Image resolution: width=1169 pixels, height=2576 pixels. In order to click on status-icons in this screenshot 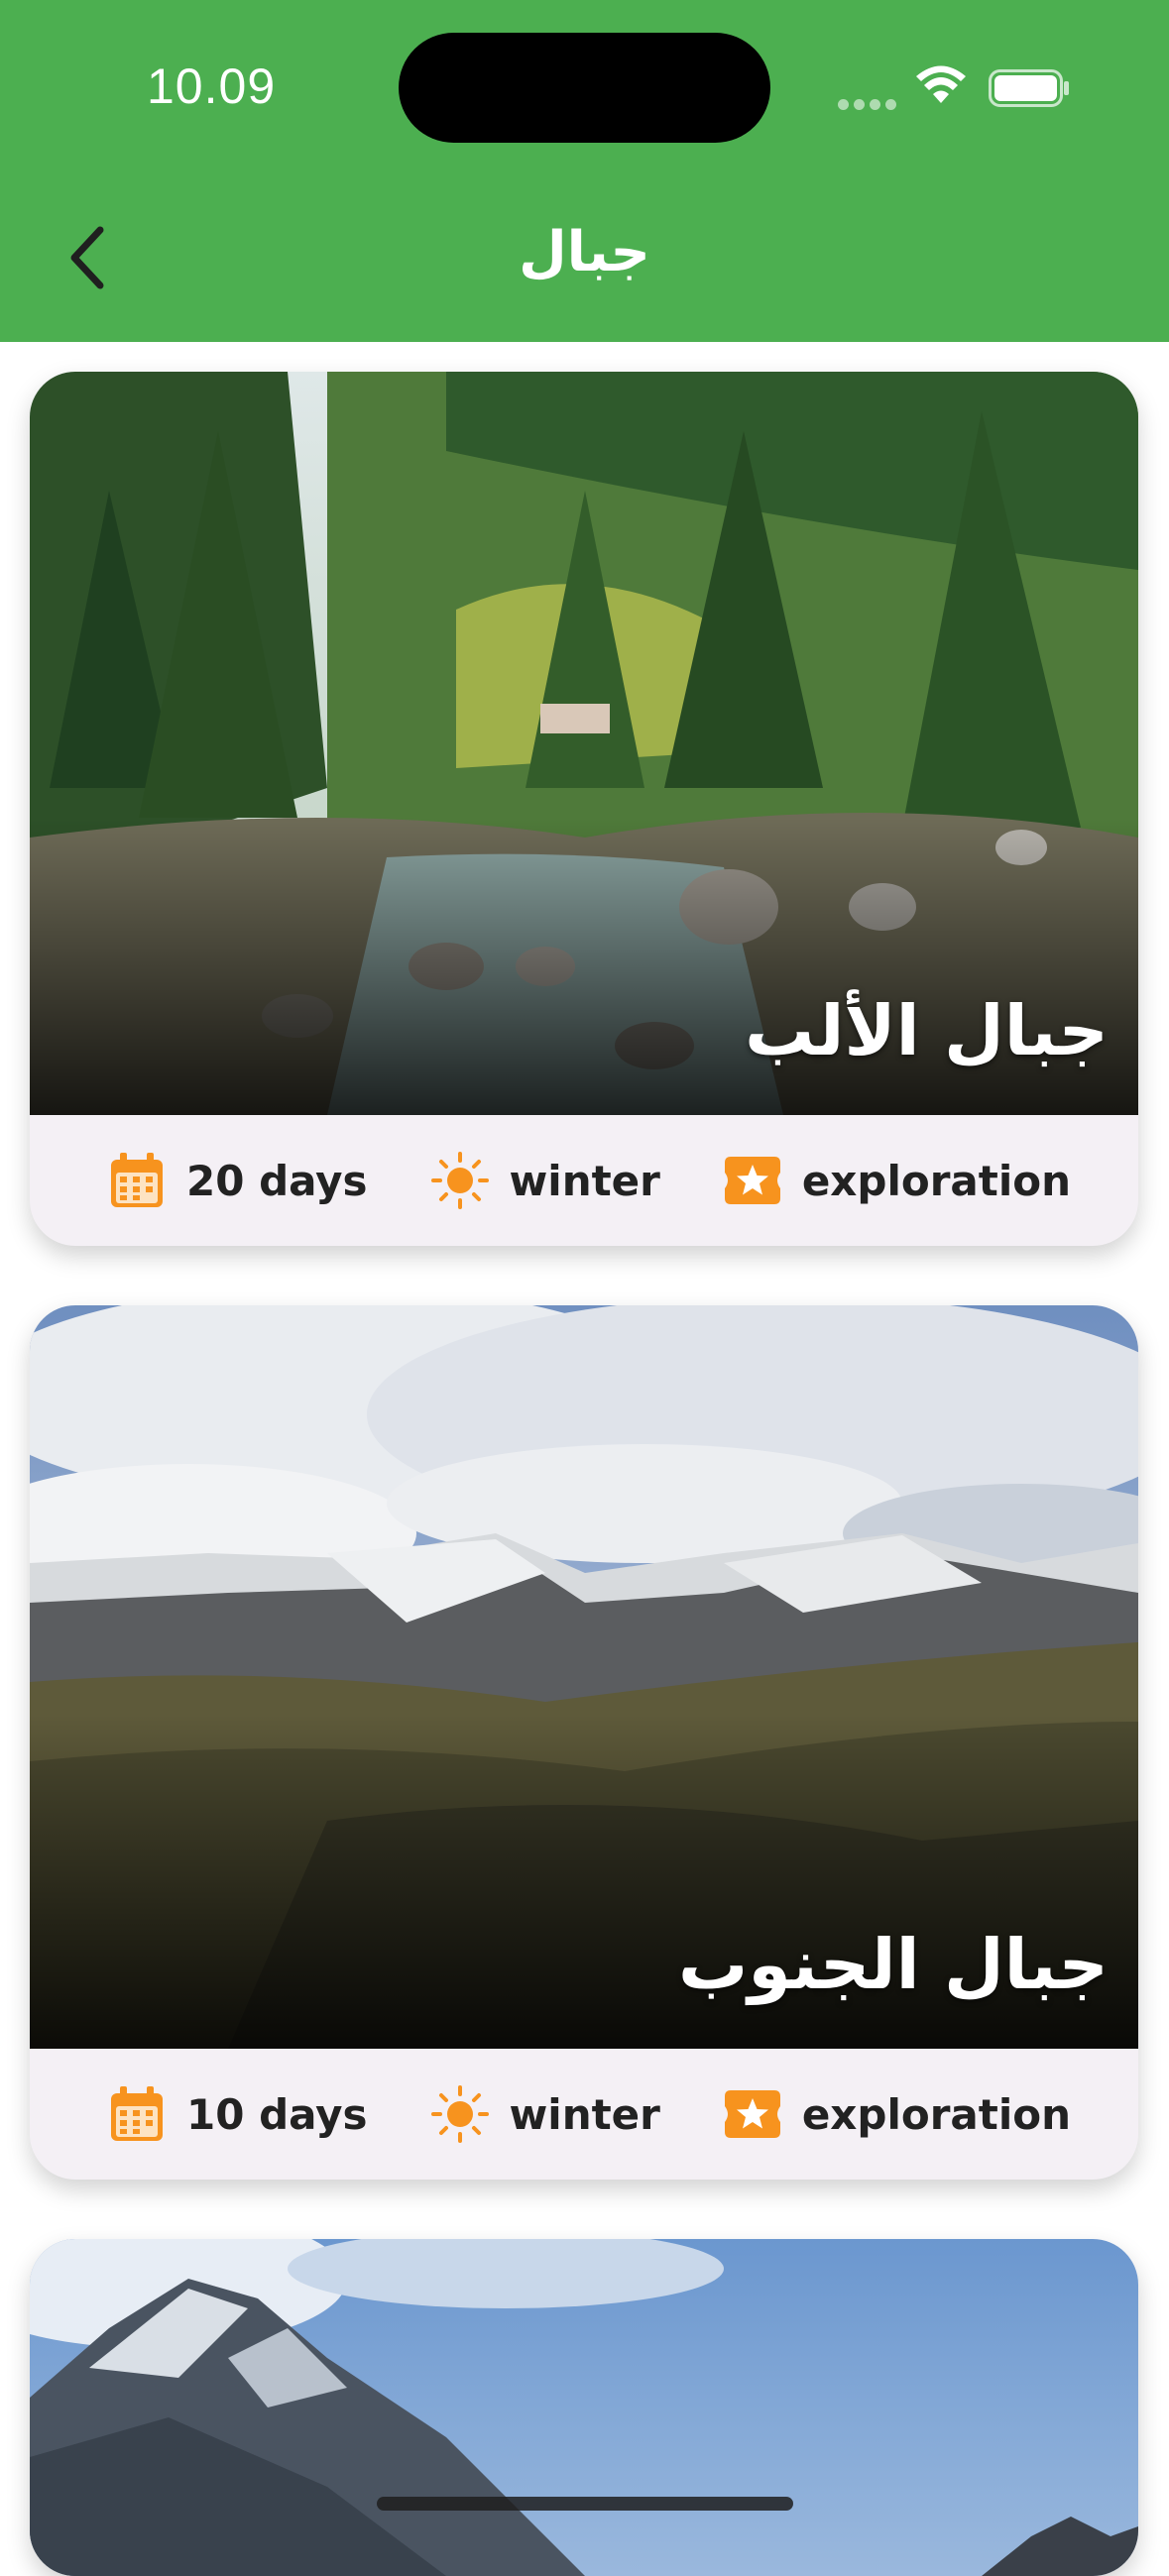, I will do `click(957, 85)`.